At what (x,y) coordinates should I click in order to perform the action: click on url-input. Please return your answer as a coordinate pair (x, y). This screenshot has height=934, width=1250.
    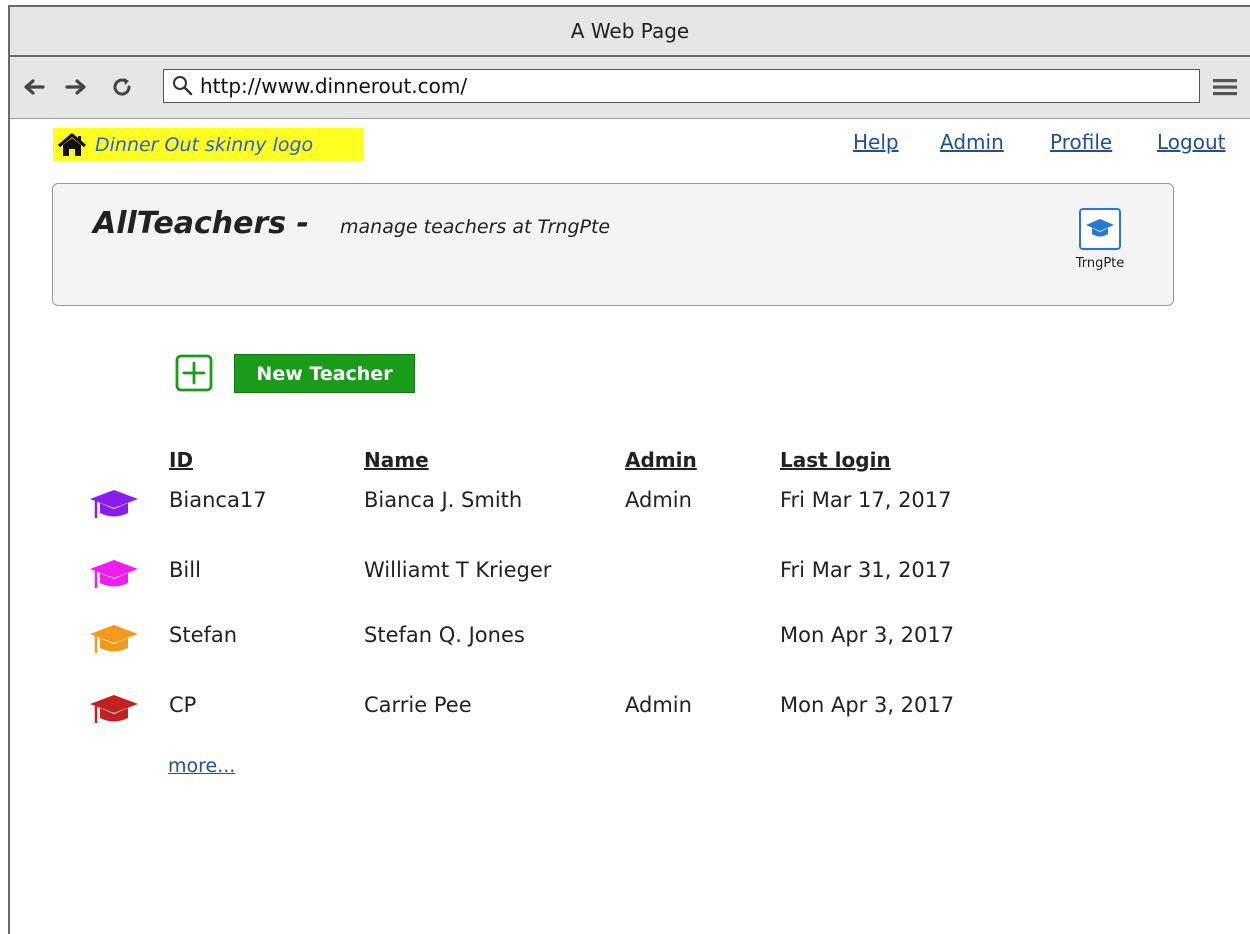
    Looking at the image, I should click on (697, 86).